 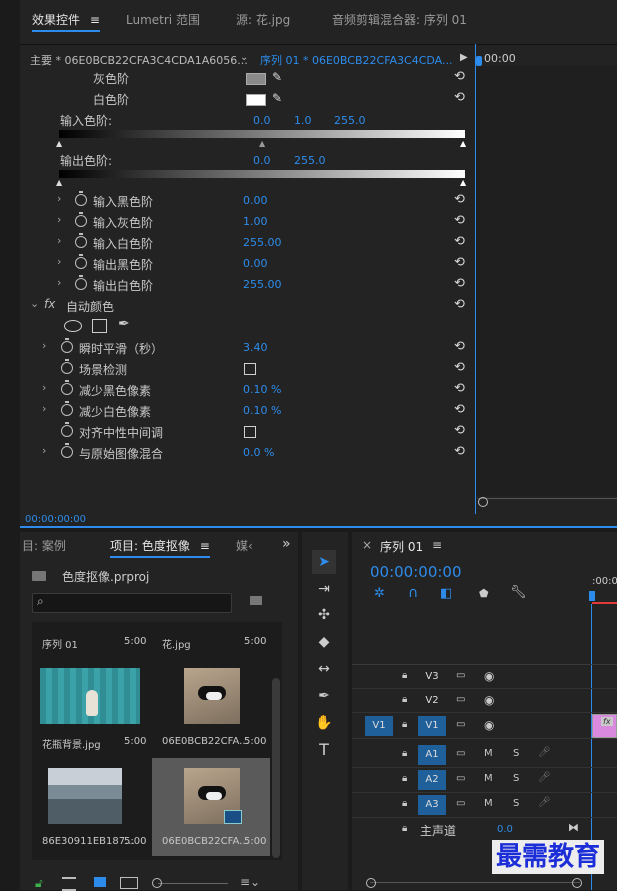 I want to click on input-white-value: 255.0, so click(x=350, y=120).